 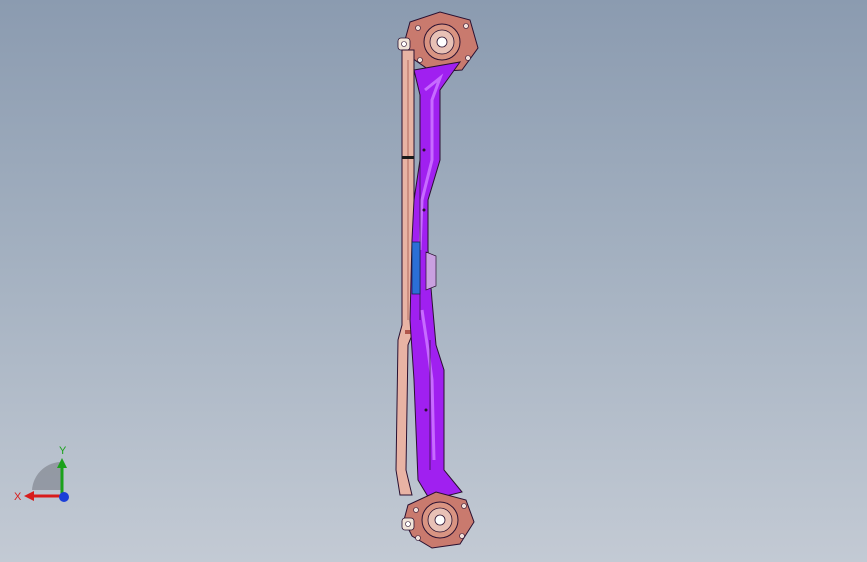 I want to click on main-arm-web, so click(x=436, y=281).